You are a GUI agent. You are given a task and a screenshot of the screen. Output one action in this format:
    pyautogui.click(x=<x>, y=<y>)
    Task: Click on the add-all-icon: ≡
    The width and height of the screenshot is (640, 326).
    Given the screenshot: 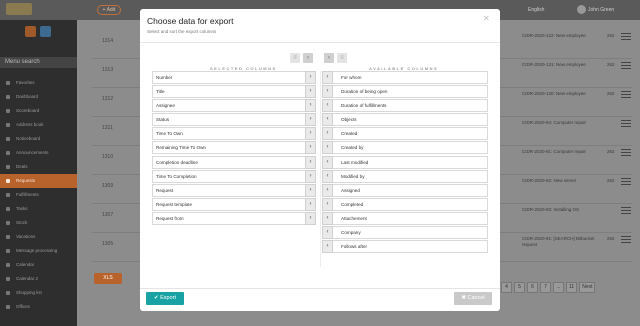 What is the action you would take?
    pyautogui.click(x=342, y=58)
    